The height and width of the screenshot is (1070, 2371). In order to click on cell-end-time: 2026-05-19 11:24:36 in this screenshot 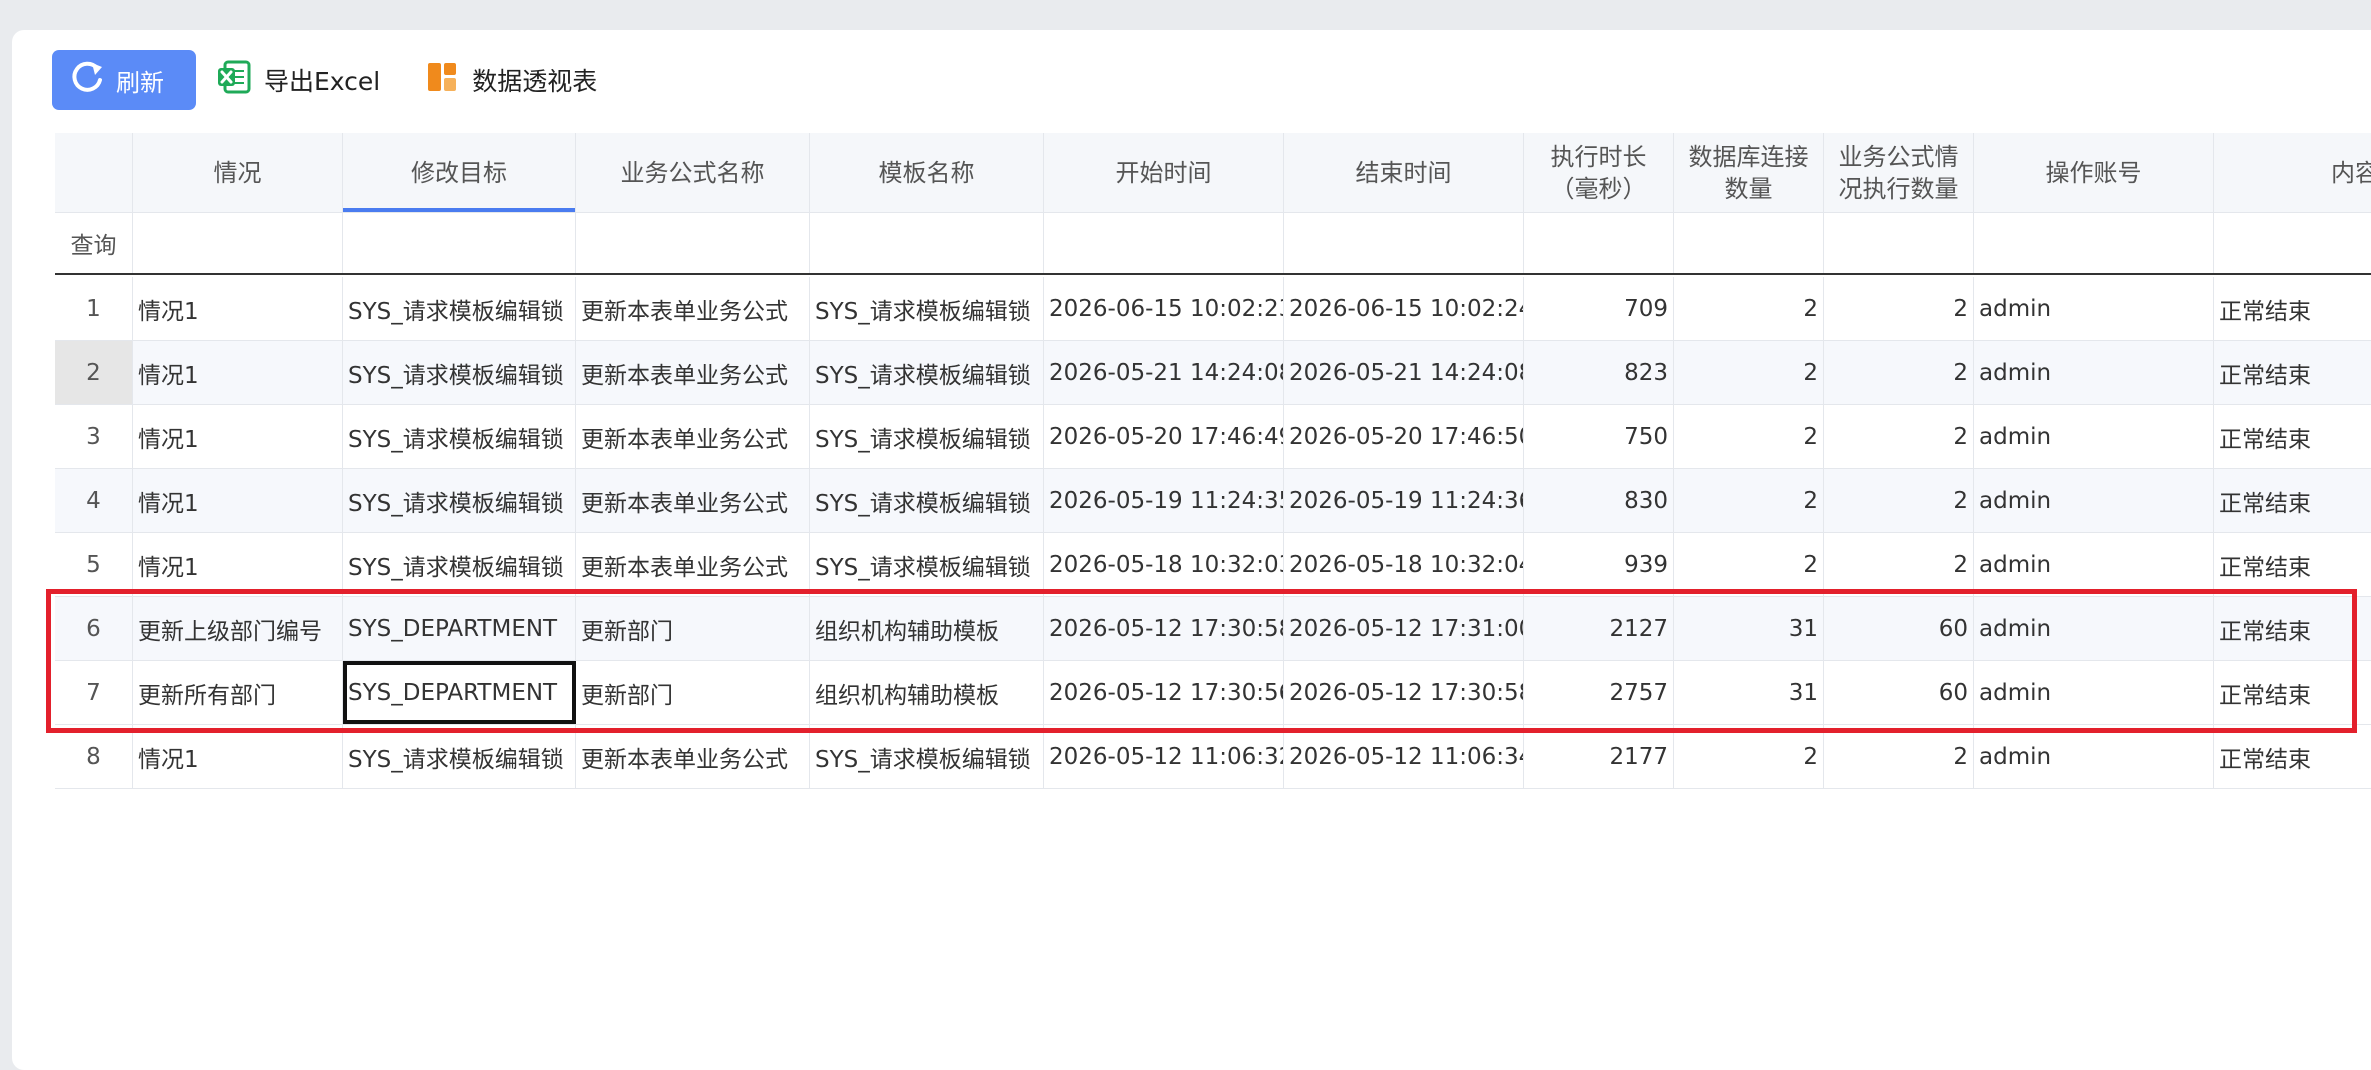, I will do `click(1404, 500)`.